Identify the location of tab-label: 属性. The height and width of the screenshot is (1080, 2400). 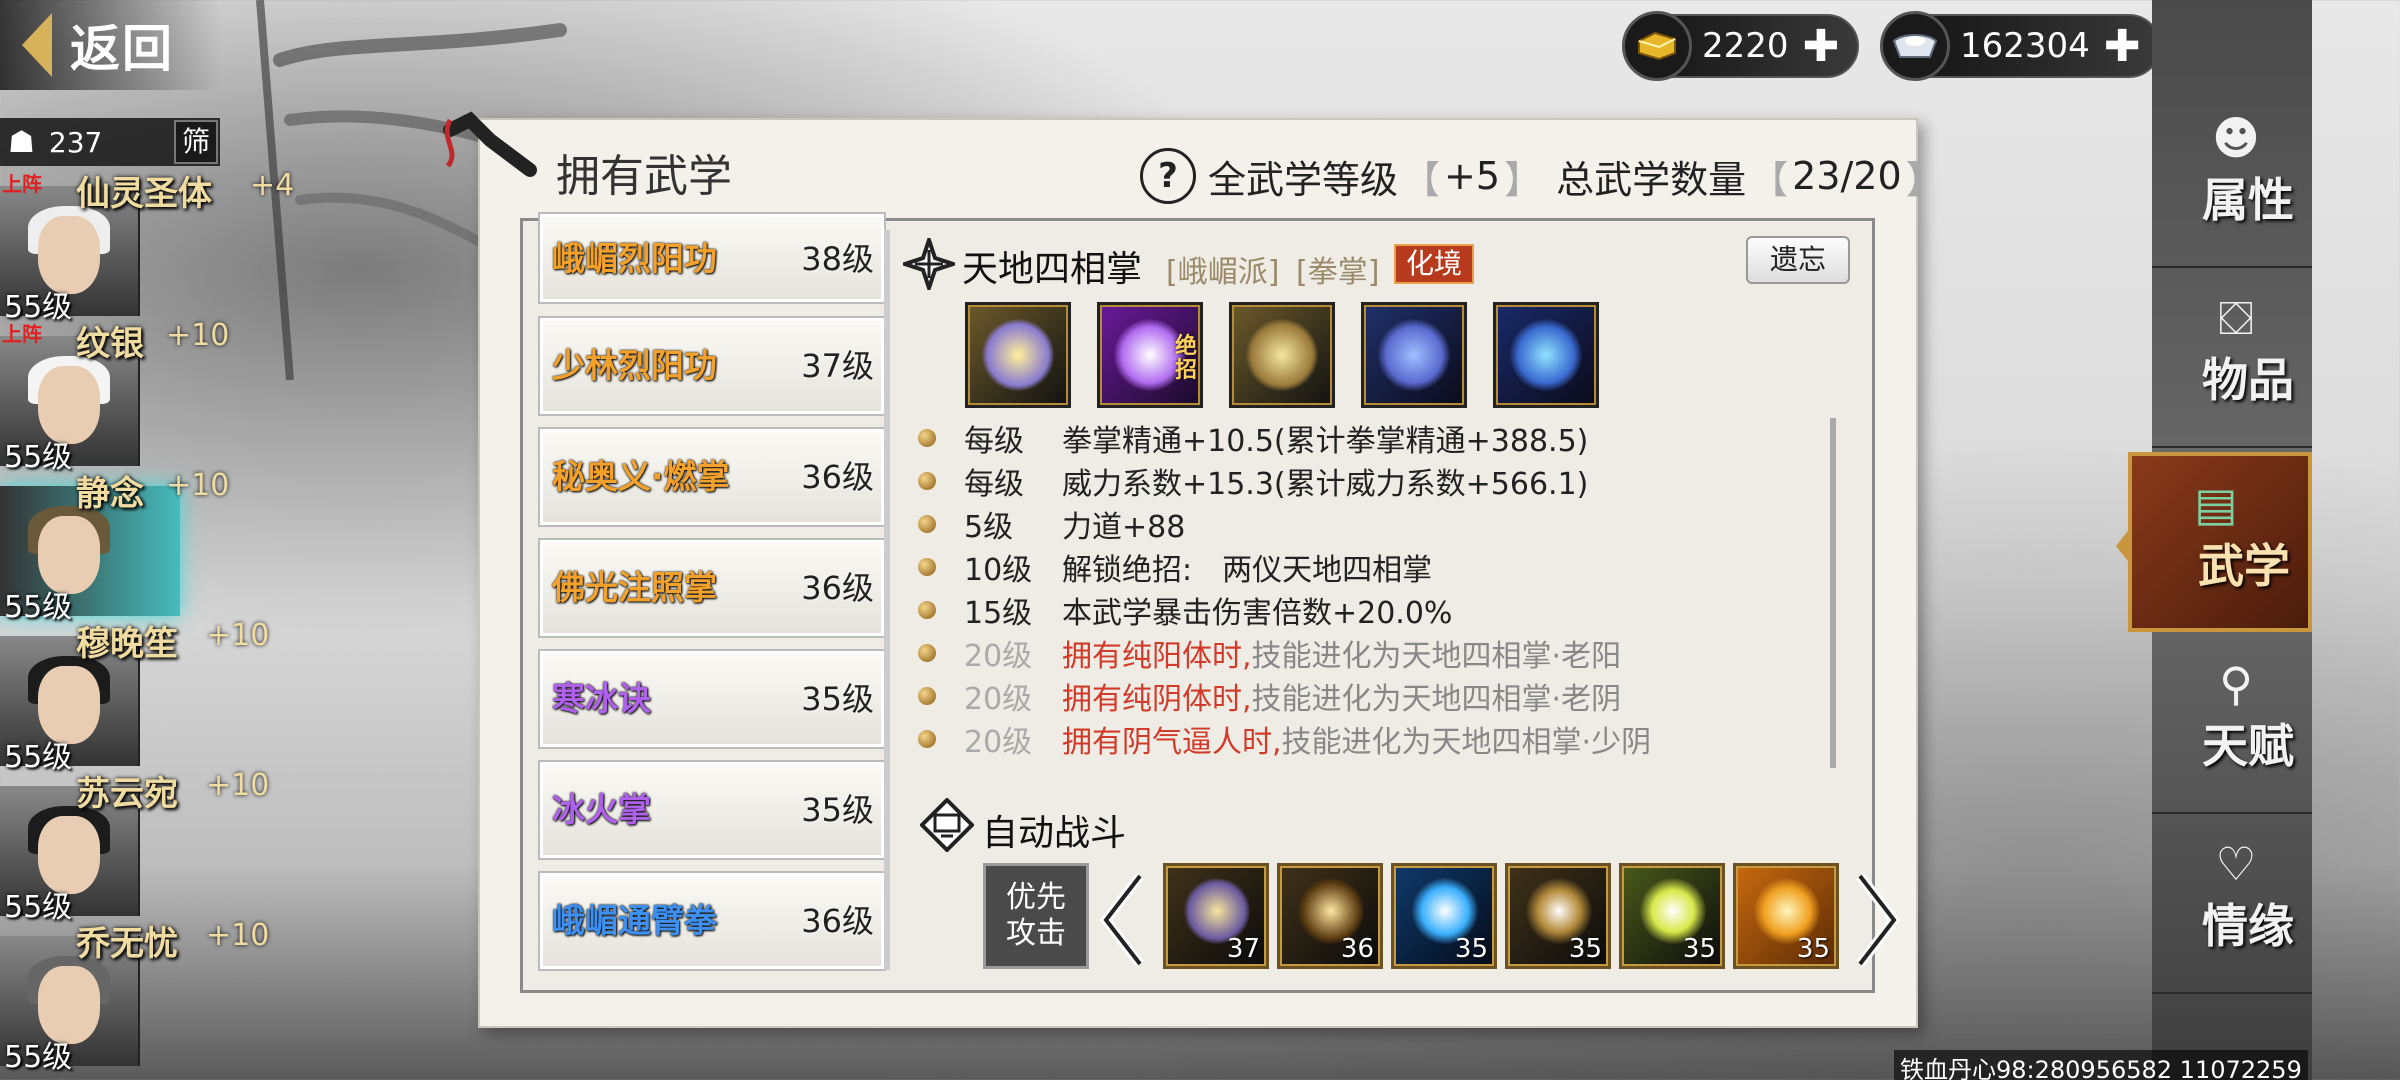
(2248, 200).